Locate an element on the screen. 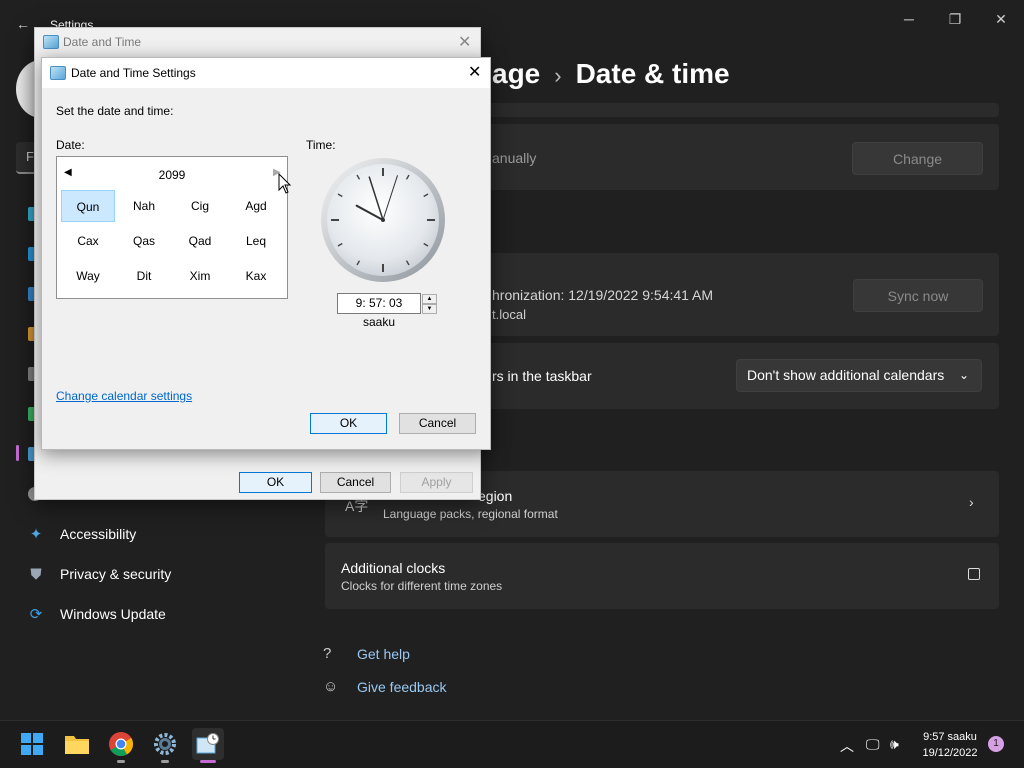  month-cell: Cax is located at coordinates (88, 241).